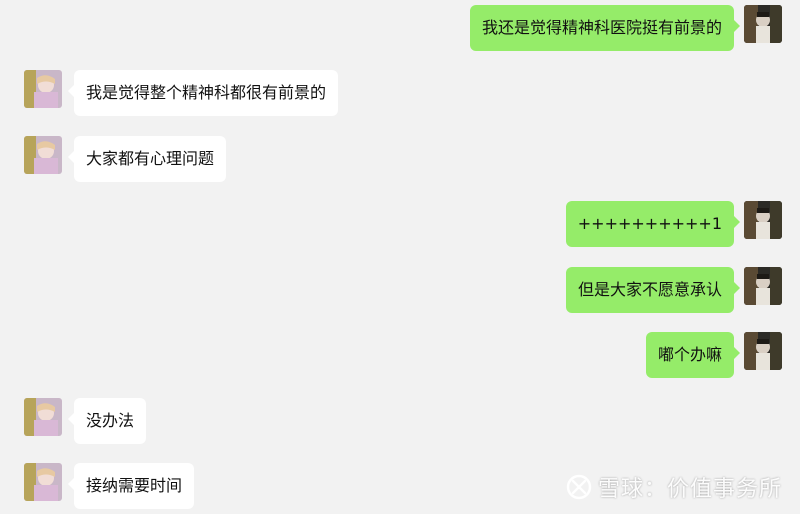 Image resolution: width=800 pixels, height=514 pixels. Describe the element at coordinates (203, 93) in the screenshot. I see `message-bubble-other: 我是觉得整个精神科都很有前景的` at that location.